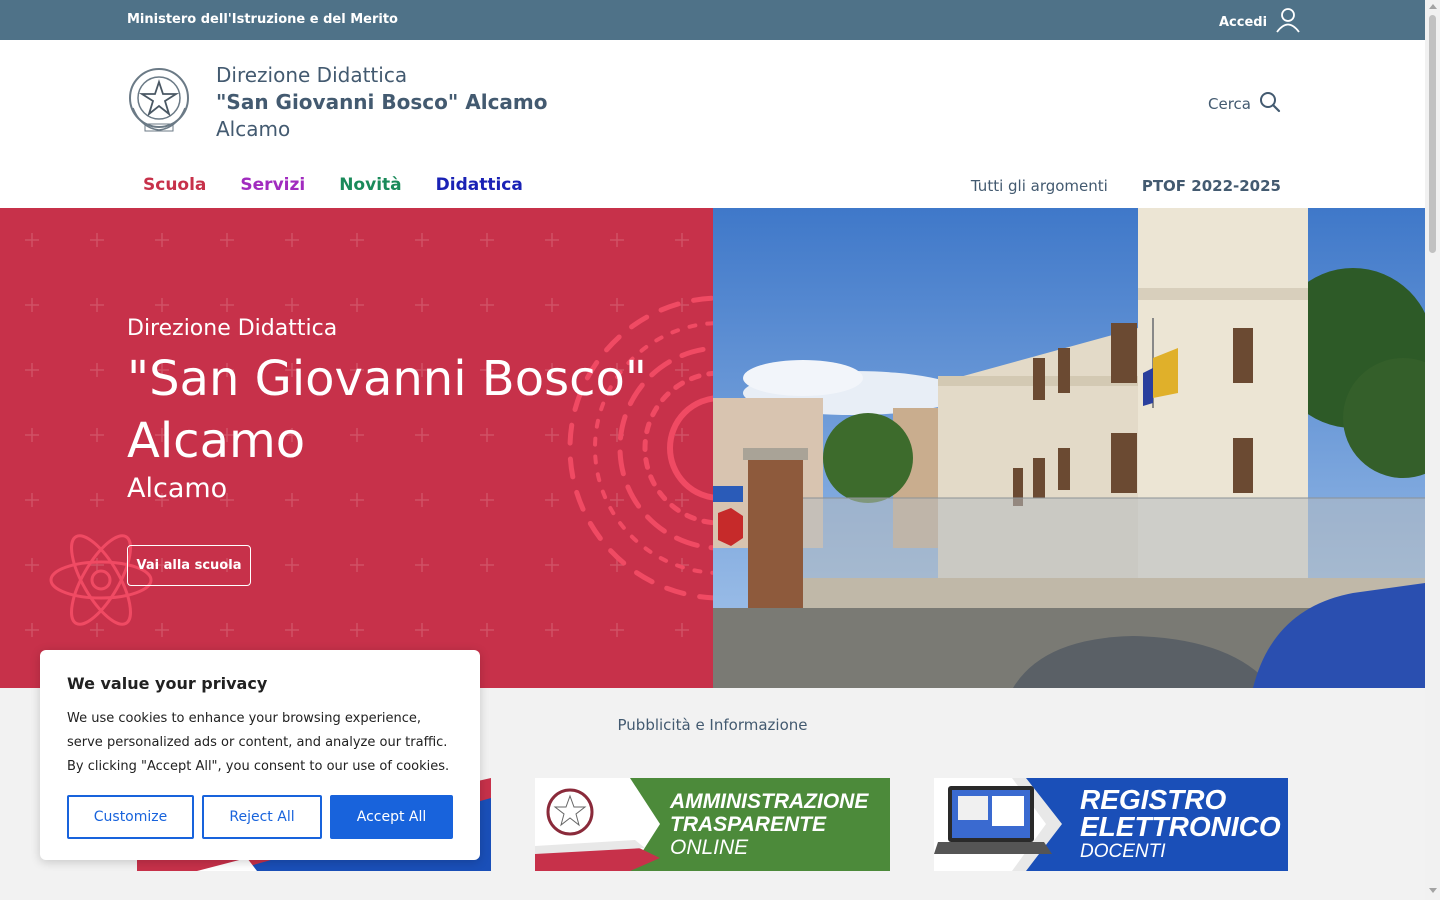 This screenshot has width=1440, height=900. I want to click on banner-amministrazione-trasparente: AMMINISTRAZIONE TRASPARENTE ONLINE, so click(712, 824).